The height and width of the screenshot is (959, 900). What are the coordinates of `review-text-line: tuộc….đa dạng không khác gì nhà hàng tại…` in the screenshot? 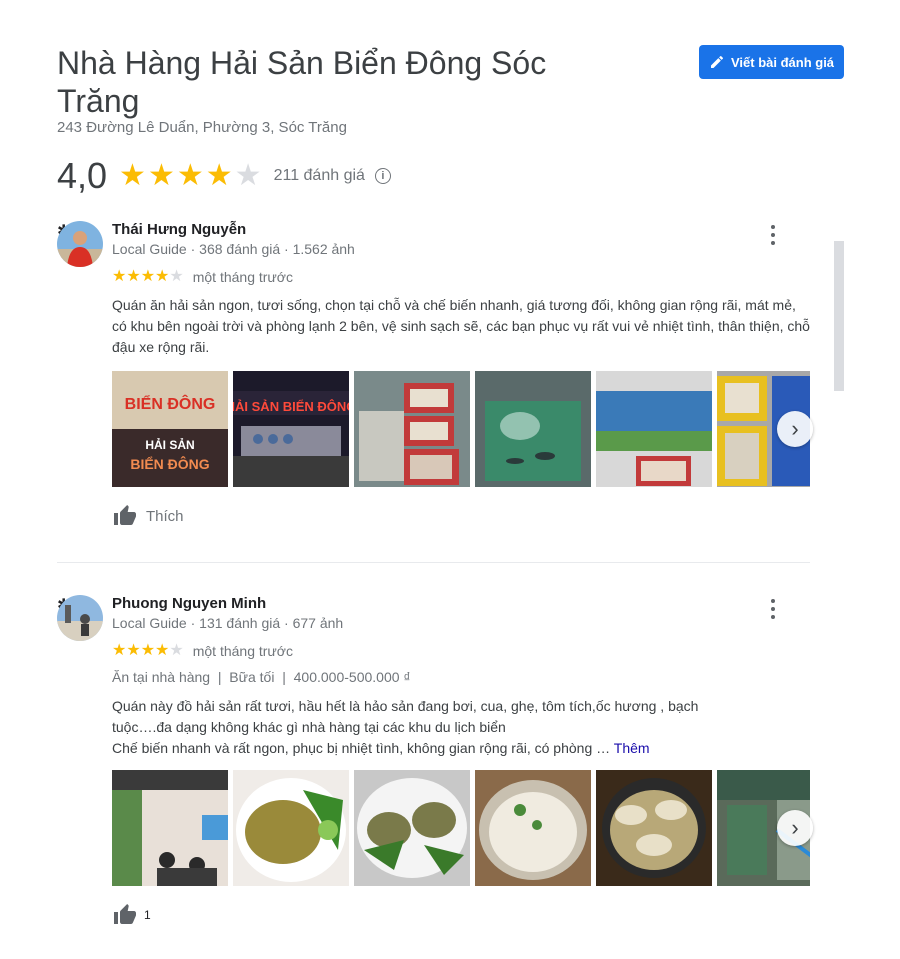 It's located at (309, 727).